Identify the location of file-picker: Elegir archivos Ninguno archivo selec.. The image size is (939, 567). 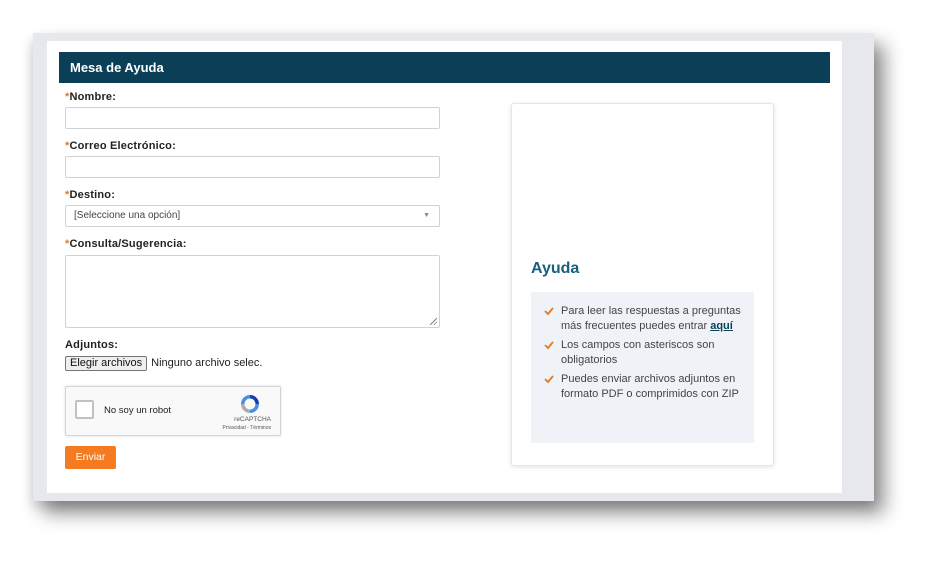
(163, 363).